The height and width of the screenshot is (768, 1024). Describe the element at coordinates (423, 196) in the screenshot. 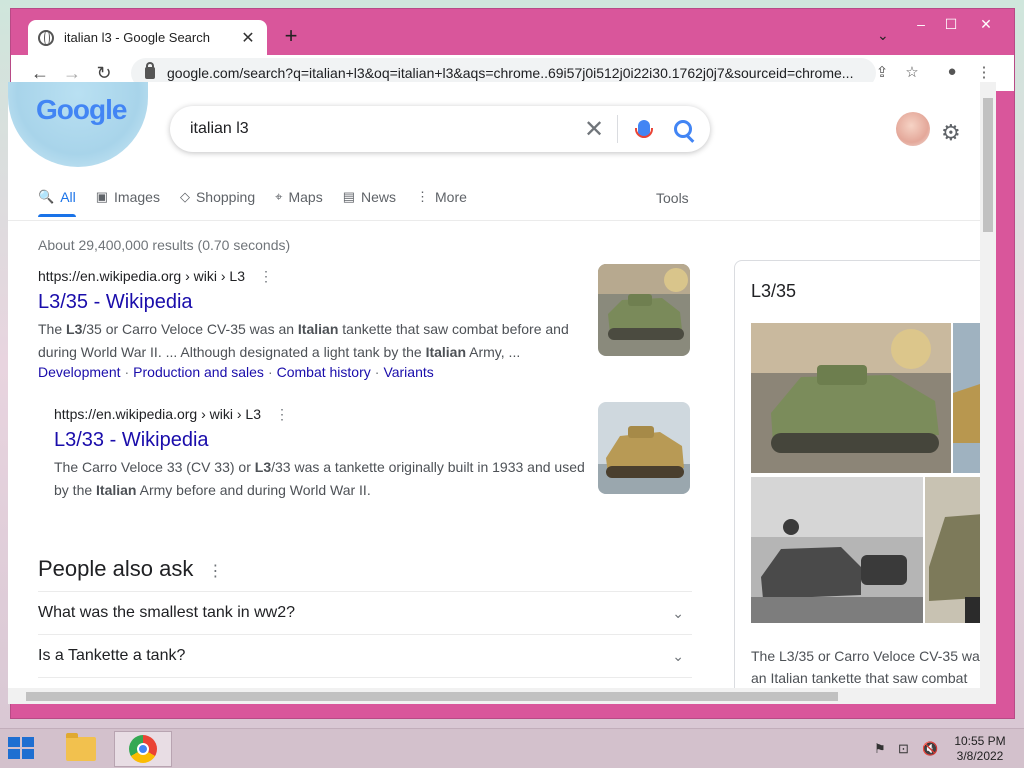

I see `more-dots-icon: ⋮` at that location.